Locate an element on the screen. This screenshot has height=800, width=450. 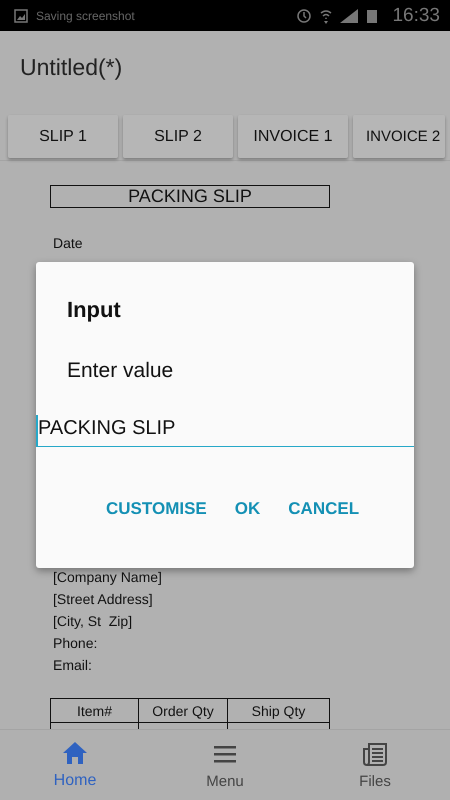
nav-tab: Files is located at coordinates (375, 765).